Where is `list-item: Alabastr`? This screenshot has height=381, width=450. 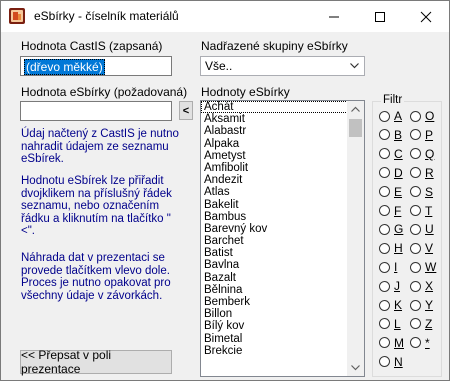 list-item: Alabastr is located at coordinates (282, 131).